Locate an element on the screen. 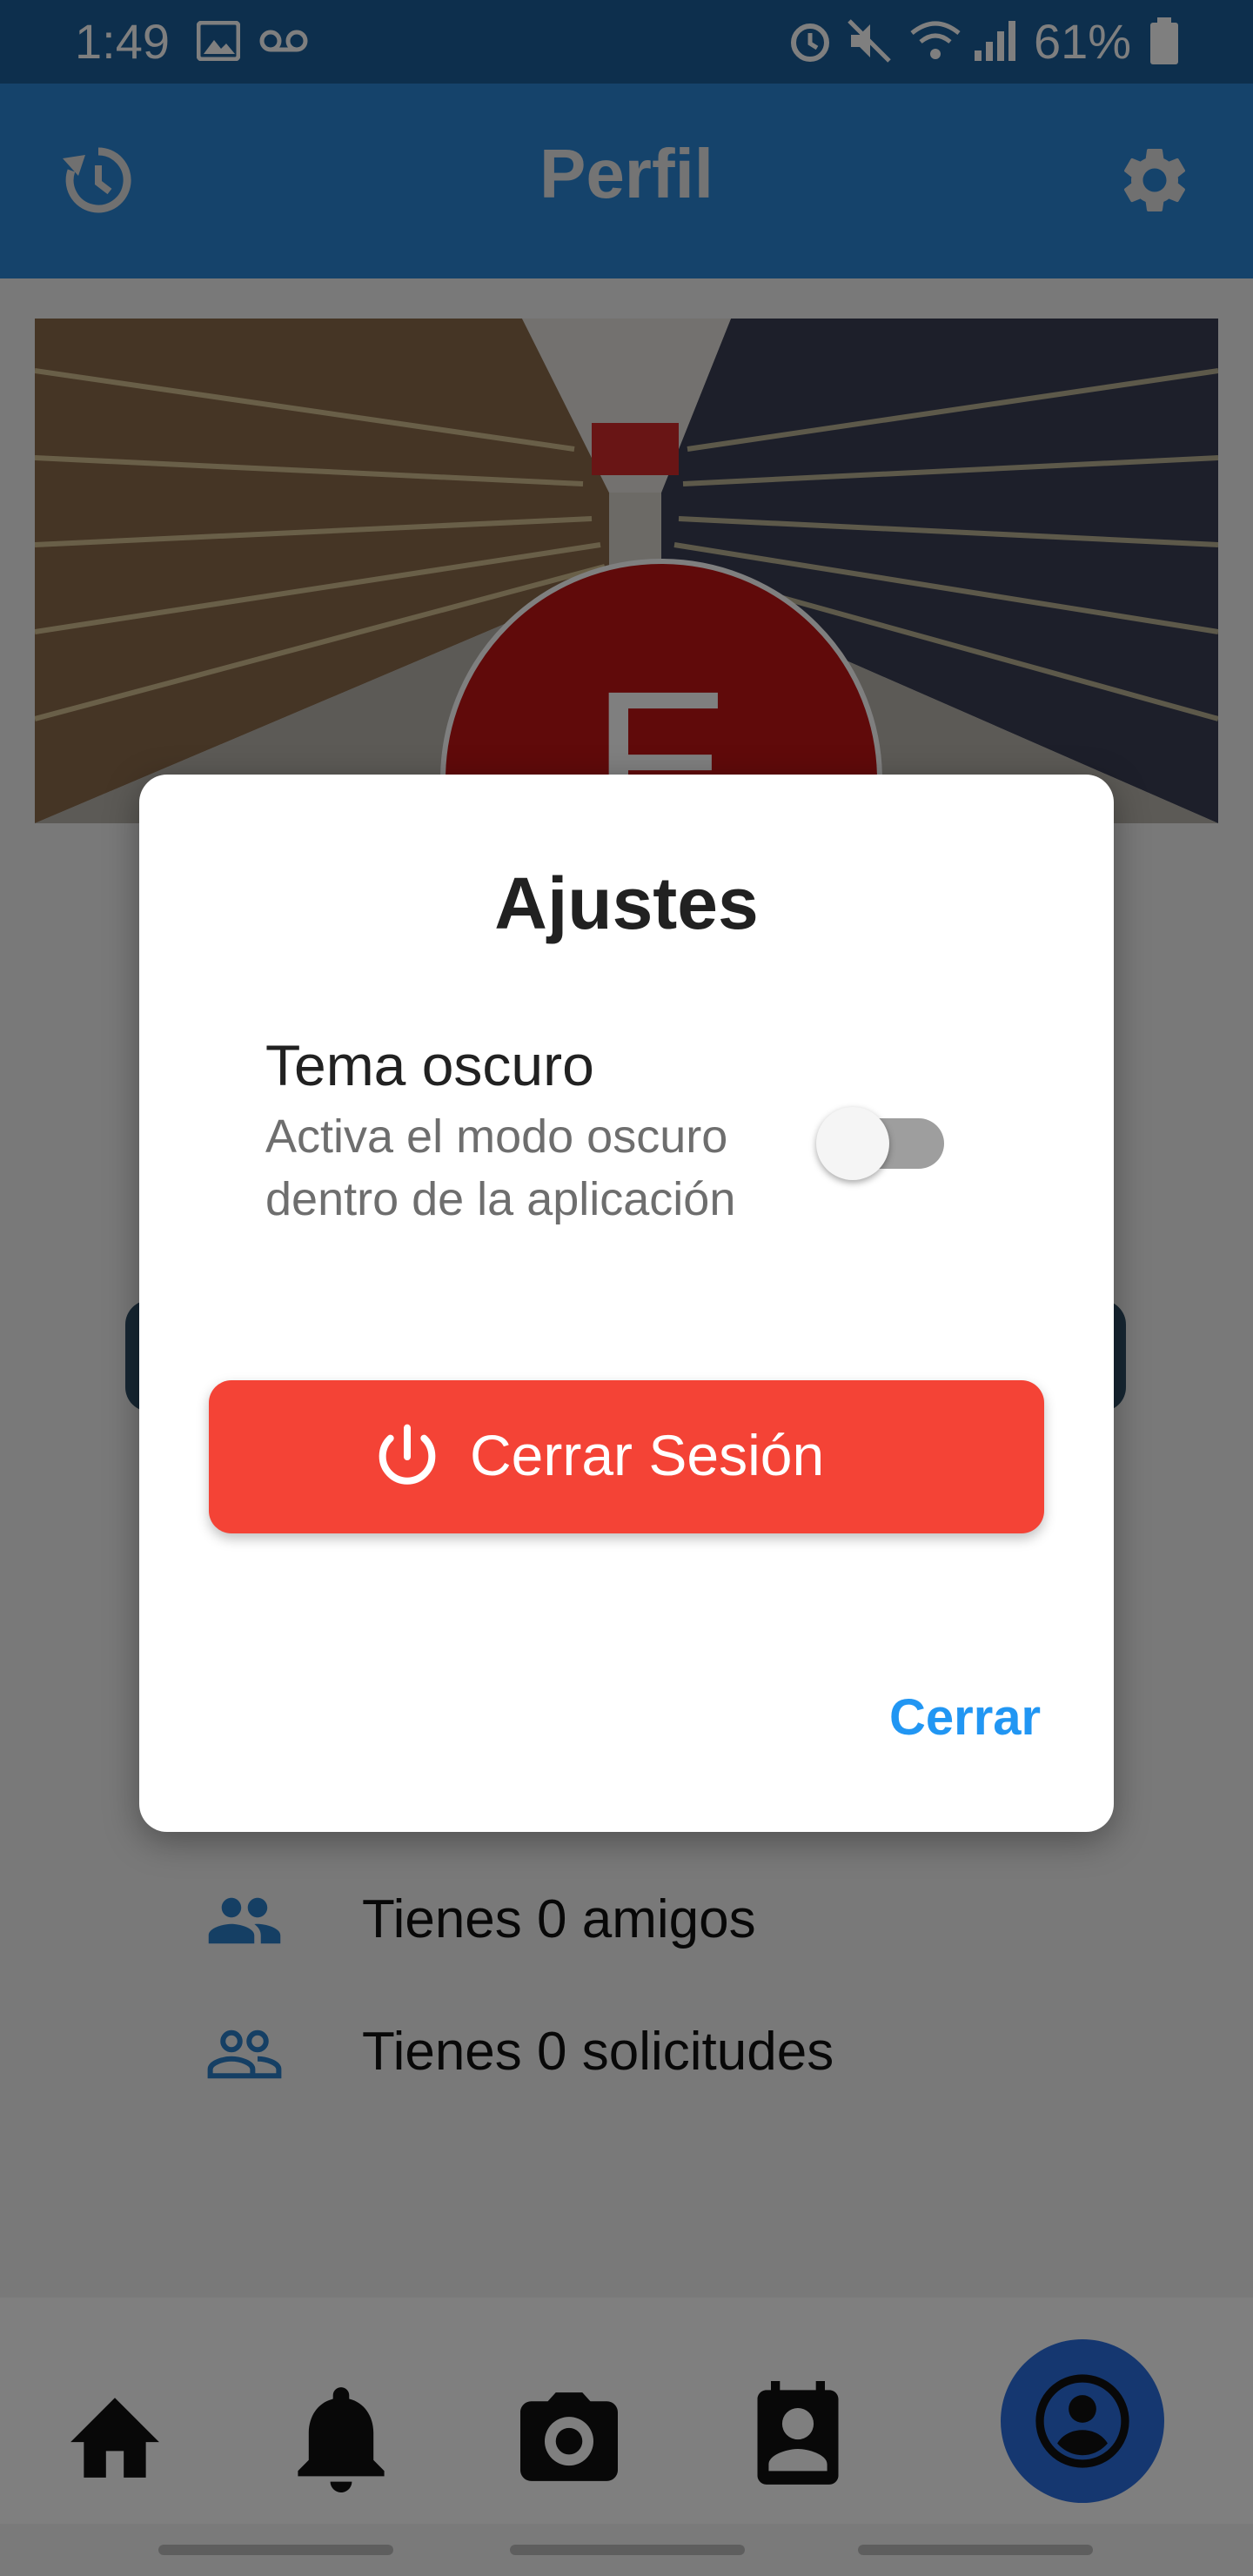  logout-button: Cerrar Sesión is located at coordinates (626, 1456).